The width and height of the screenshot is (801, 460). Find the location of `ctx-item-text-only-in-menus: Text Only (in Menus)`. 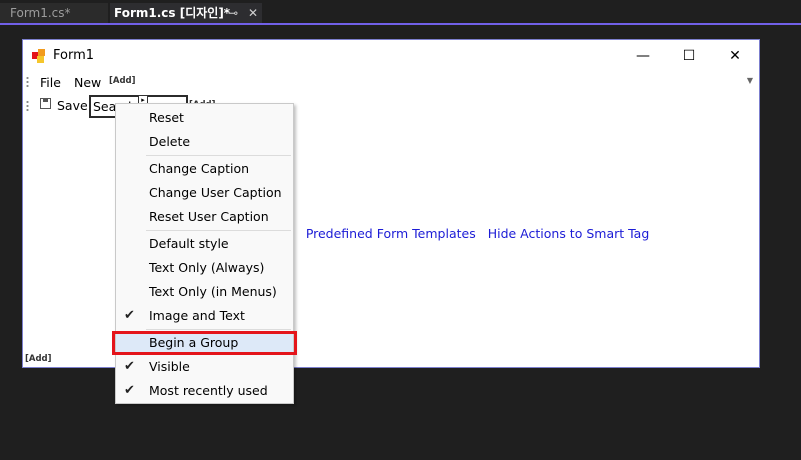

ctx-item-text-only-in-menus: Text Only (in Menus) is located at coordinates (204, 292).